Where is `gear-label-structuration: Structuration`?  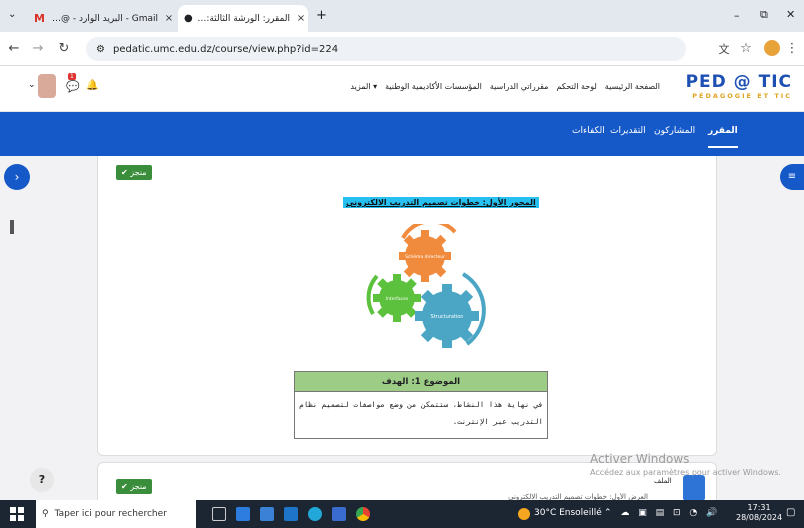
gear-label-structuration: Structuration is located at coordinates (447, 317).